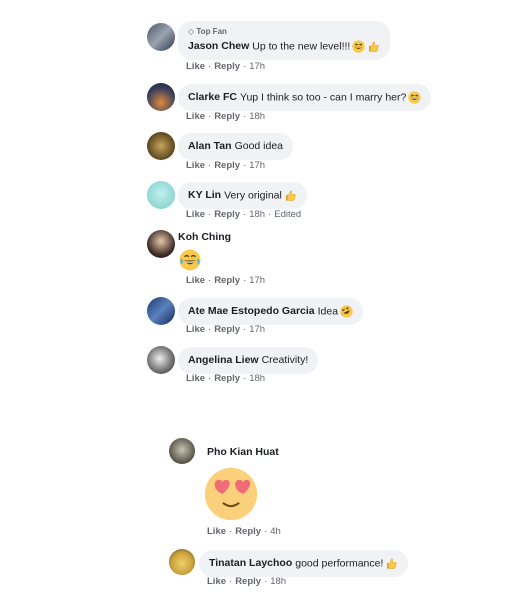 This screenshot has height=601, width=518. I want to click on comment-text: Yup I think so too - can I marry her?, so click(323, 97).